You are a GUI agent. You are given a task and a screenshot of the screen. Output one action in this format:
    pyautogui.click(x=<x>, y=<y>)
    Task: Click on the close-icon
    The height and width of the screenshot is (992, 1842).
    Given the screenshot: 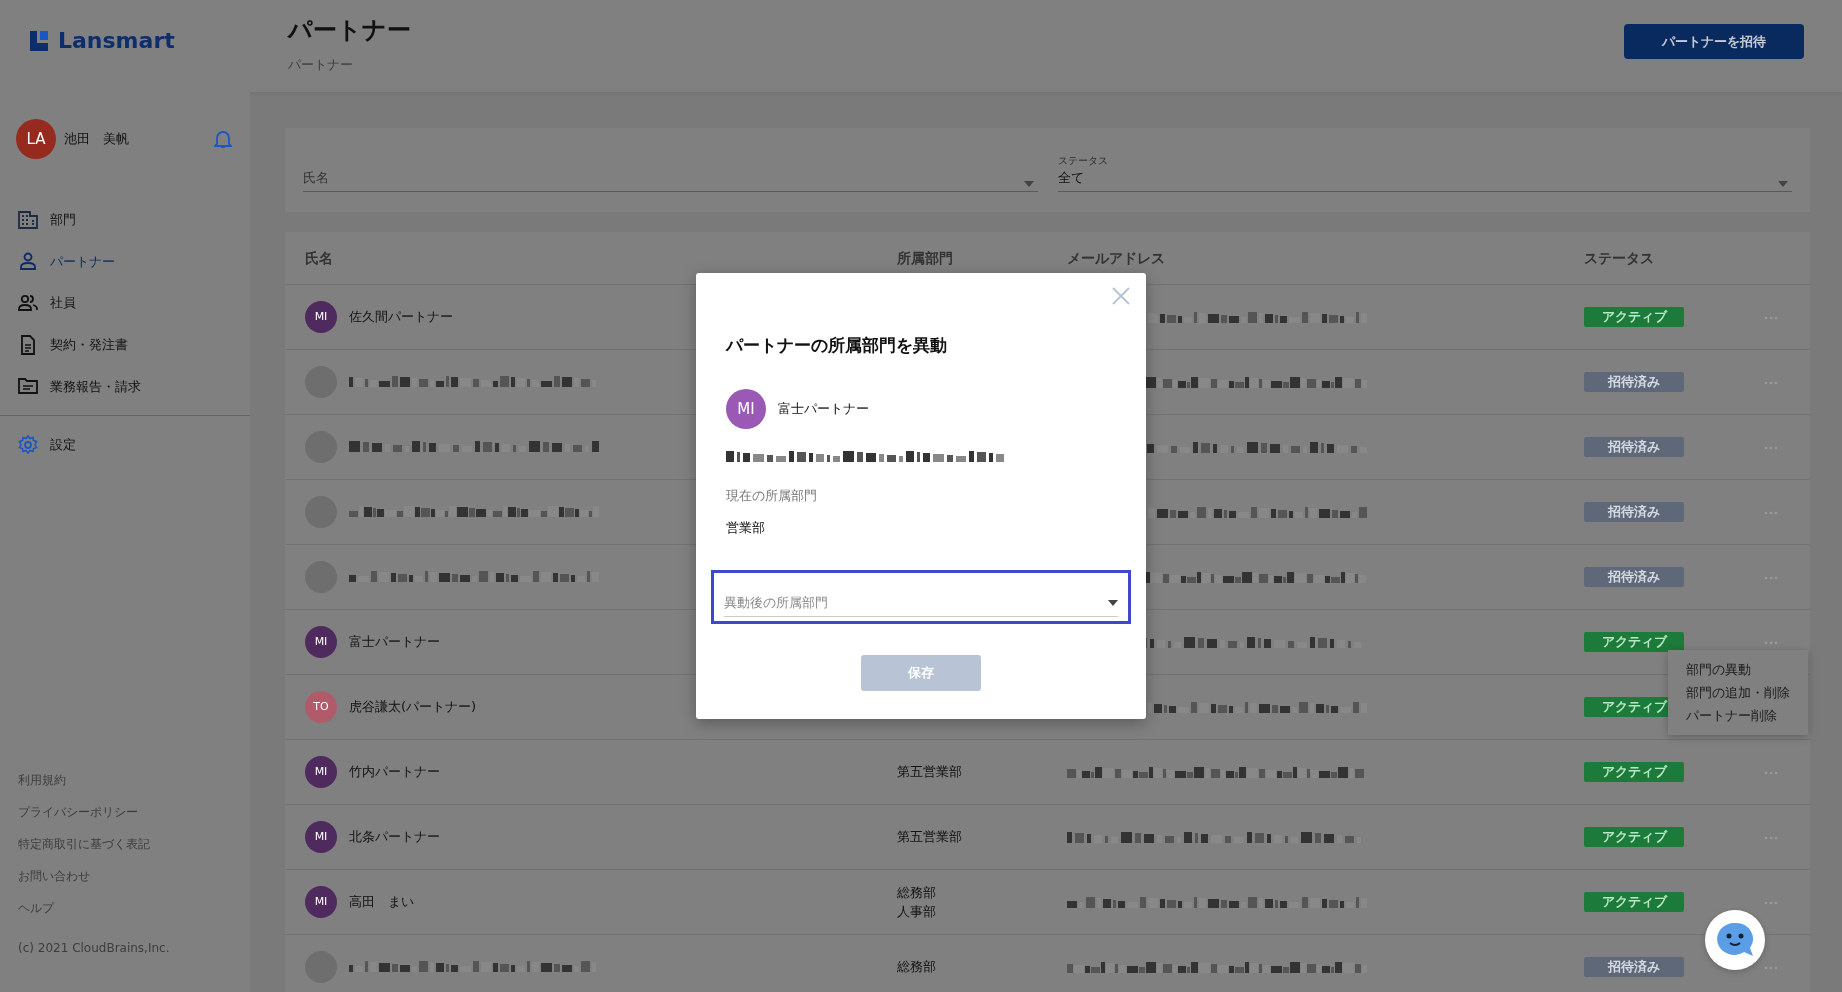 What is the action you would take?
    pyautogui.click(x=1121, y=295)
    